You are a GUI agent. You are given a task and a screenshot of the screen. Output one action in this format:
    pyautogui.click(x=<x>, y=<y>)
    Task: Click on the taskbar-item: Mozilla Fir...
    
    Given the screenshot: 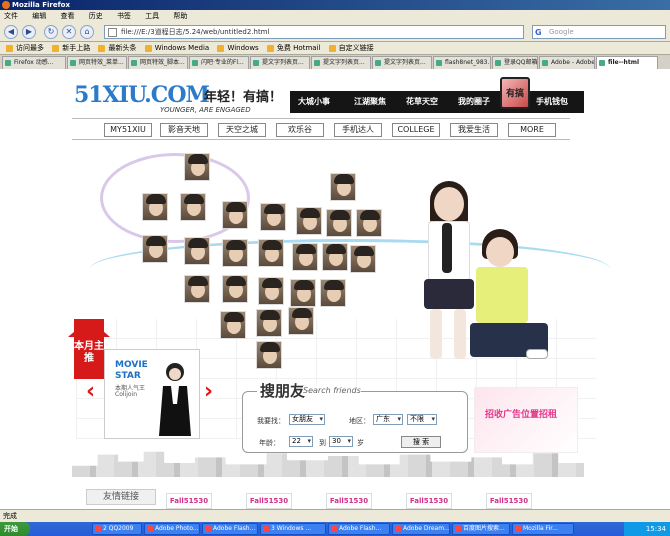 What is the action you would take?
    pyautogui.click(x=543, y=529)
    